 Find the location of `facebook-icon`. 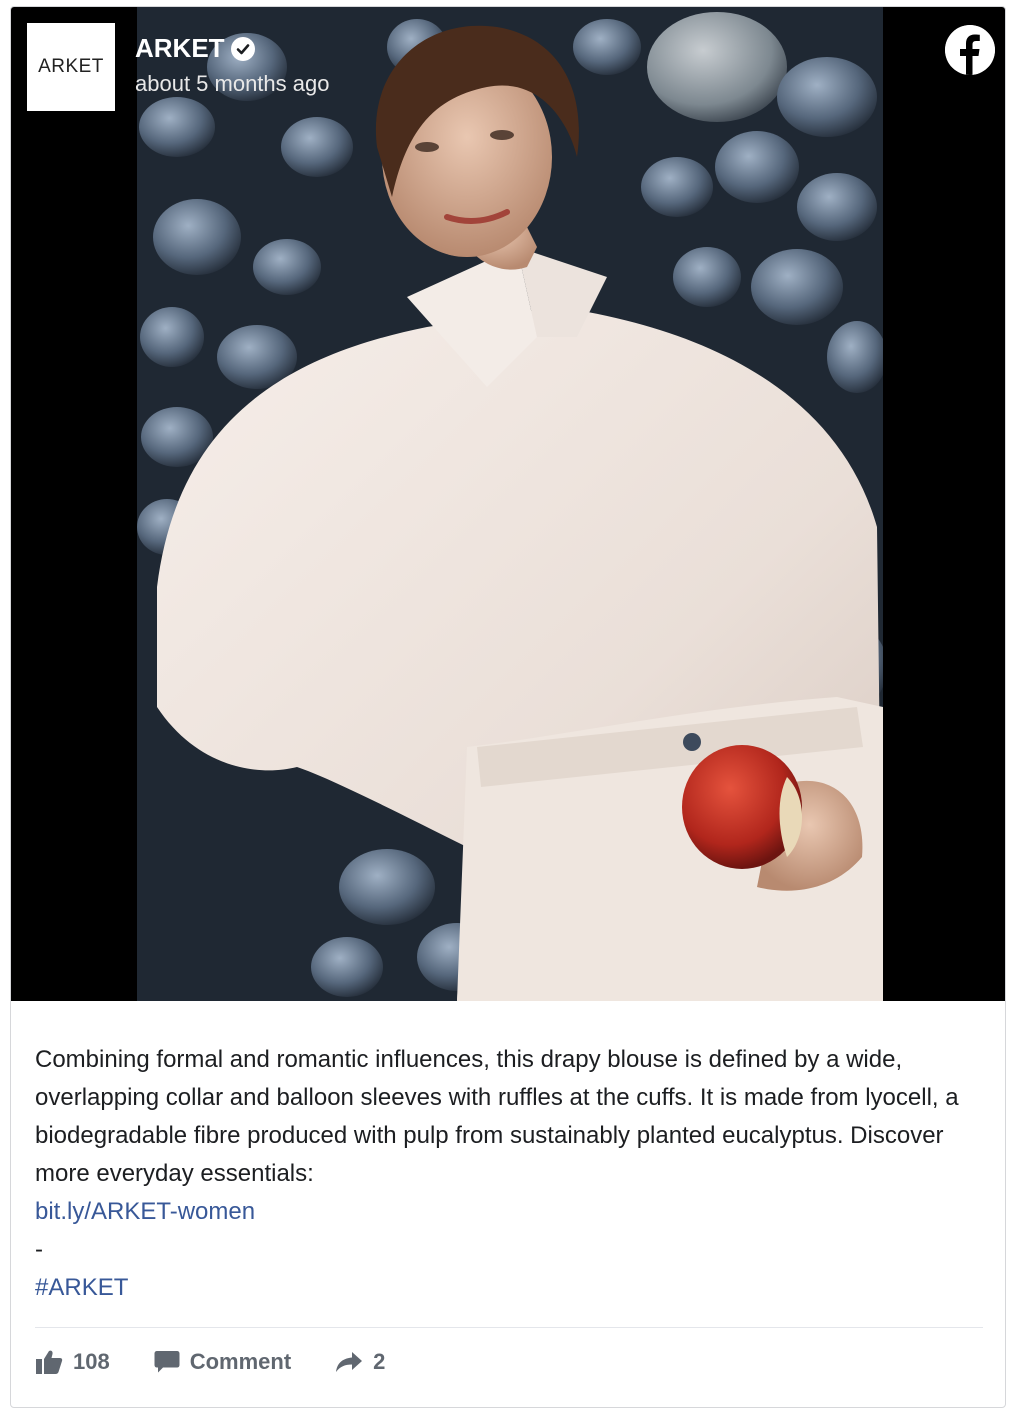

facebook-icon is located at coordinates (970, 50).